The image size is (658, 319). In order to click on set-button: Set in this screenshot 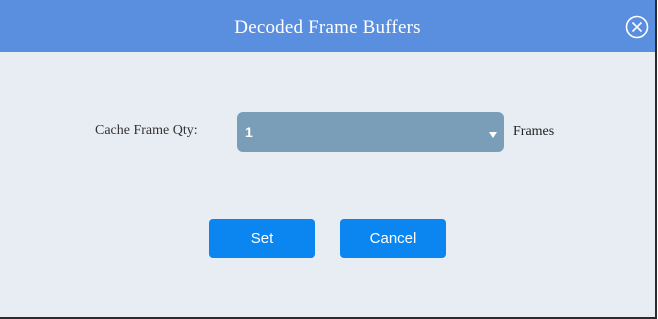, I will do `click(262, 238)`.